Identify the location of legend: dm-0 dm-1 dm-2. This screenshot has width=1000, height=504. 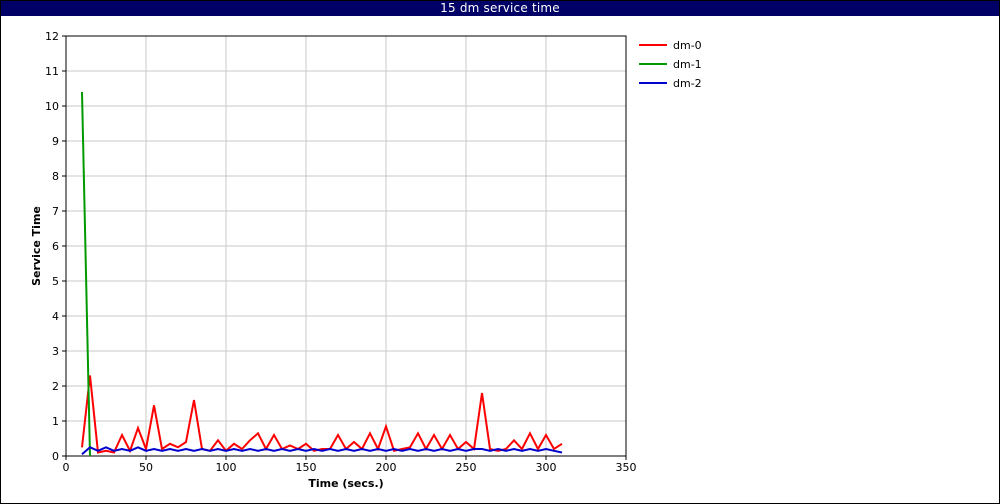
(670, 64).